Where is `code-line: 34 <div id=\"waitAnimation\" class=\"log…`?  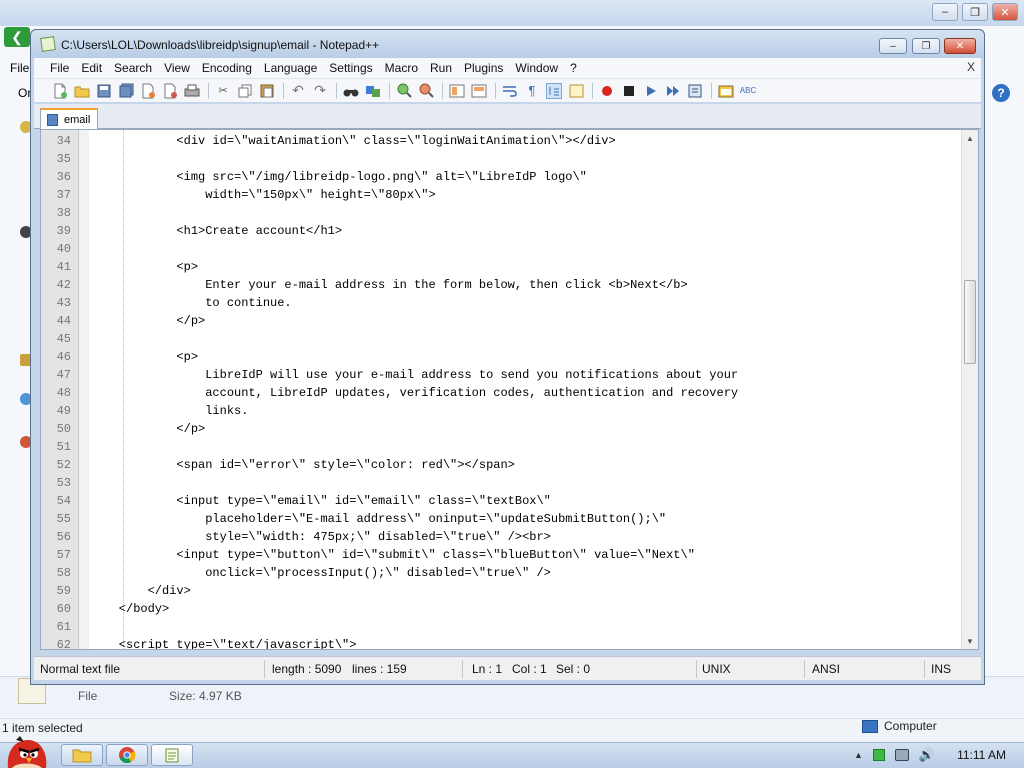 code-line: 34 <div id=\"waitAnimation\" class=\"log… is located at coordinates (501, 141).